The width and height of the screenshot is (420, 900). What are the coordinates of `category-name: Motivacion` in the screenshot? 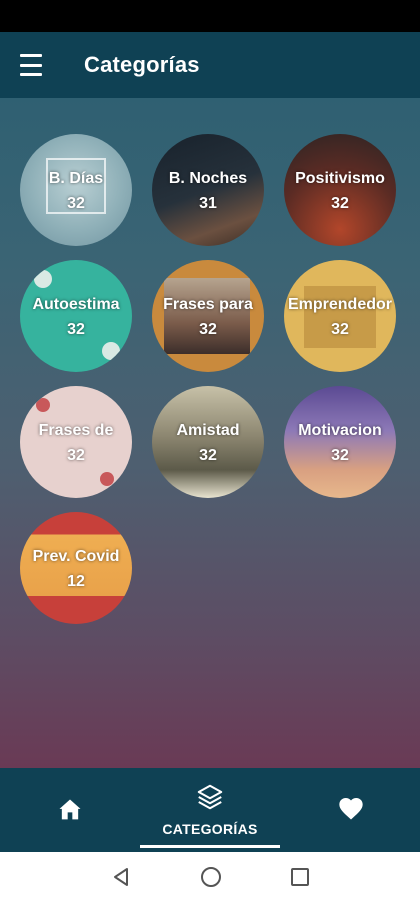 It's located at (340, 430).